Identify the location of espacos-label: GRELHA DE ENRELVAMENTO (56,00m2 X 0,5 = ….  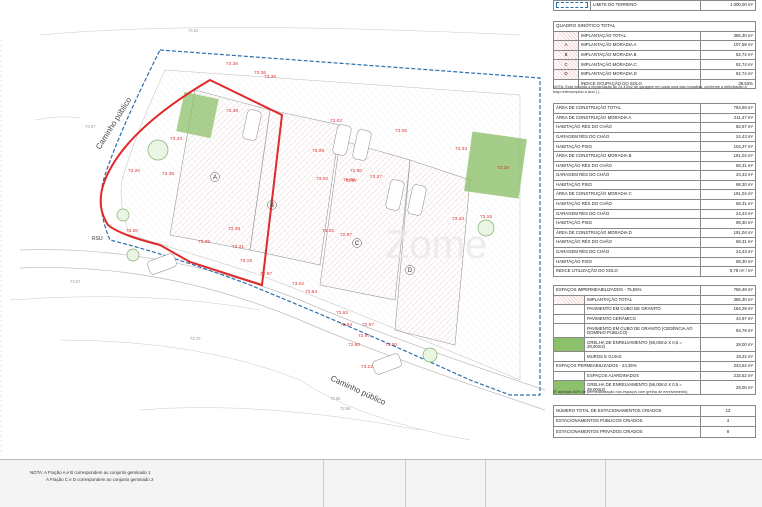
(642, 345).